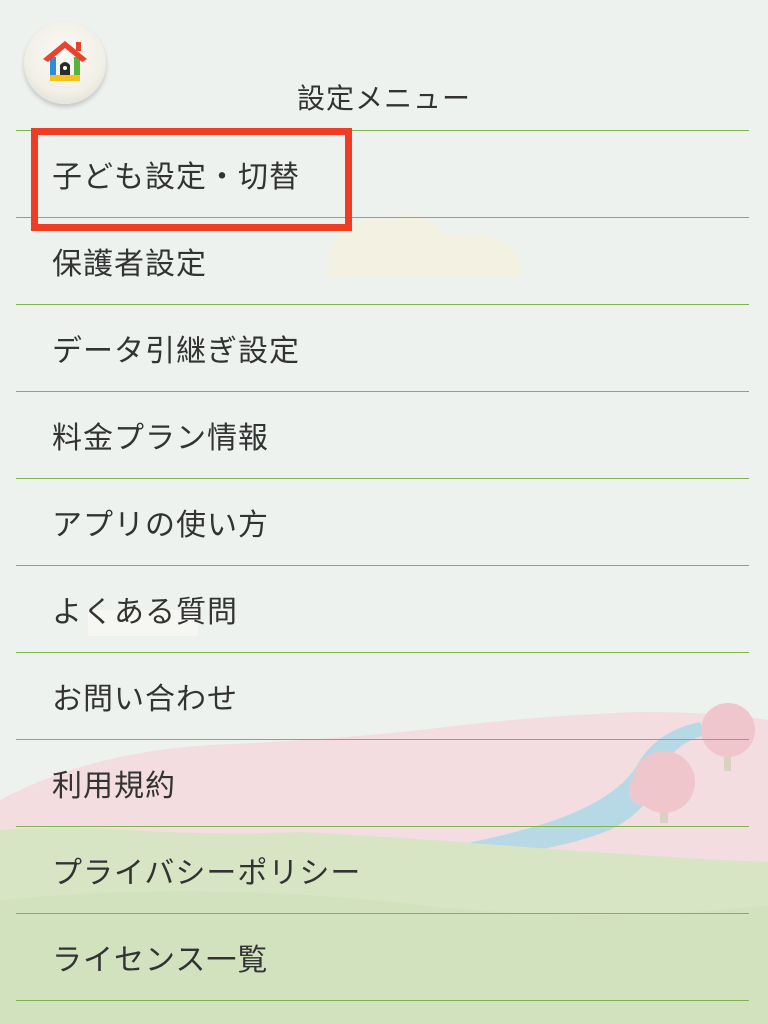  I want to click on menu-item-data-transfer-settings: データ引継ぎ設定, so click(382, 348).